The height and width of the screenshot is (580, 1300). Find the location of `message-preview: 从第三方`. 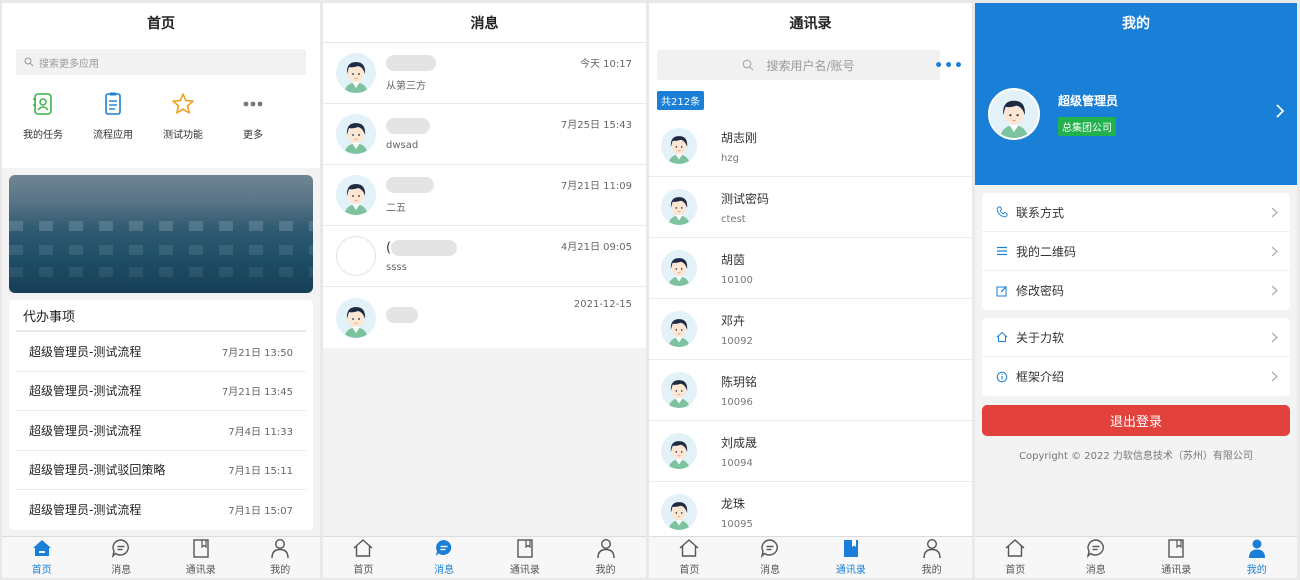

message-preview: 从第三方 is located at coordinates (406, 86).